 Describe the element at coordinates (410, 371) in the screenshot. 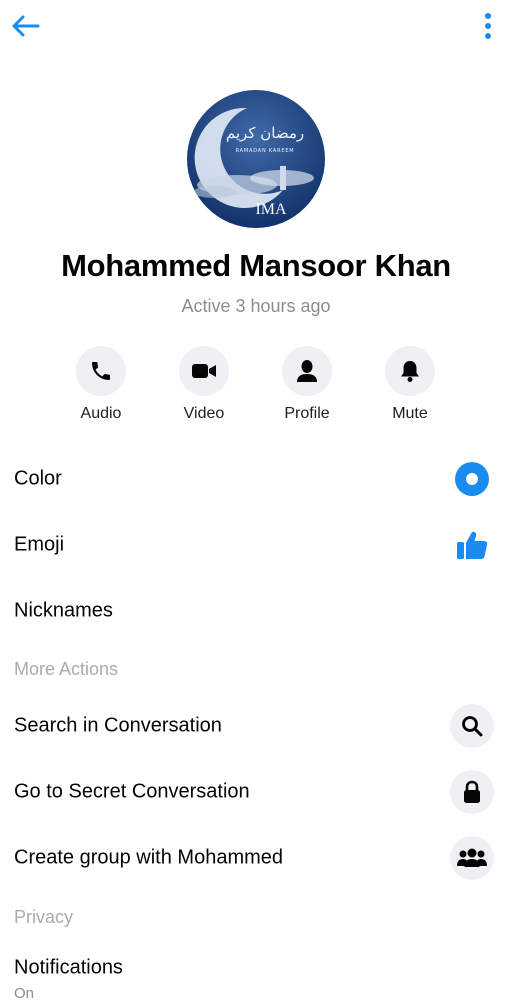

I see `bell-icon` at that location.